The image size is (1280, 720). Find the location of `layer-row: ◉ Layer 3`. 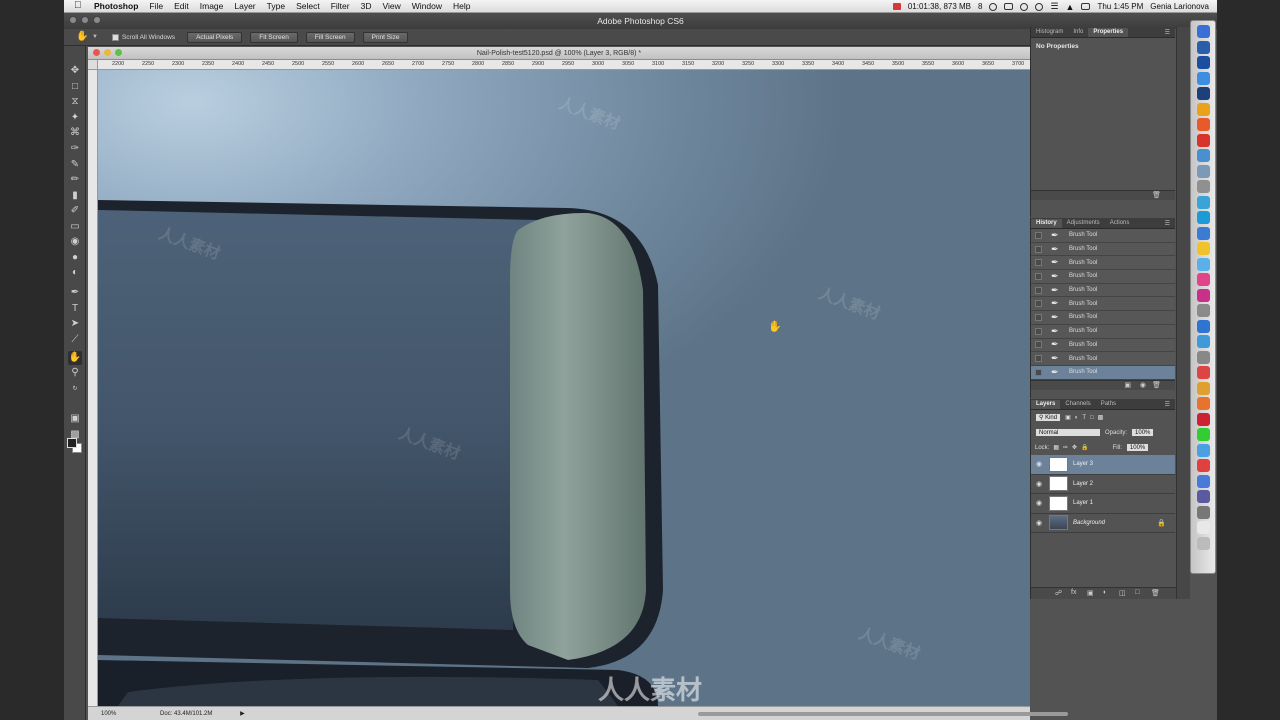

layer-row: ◉ Layer 3 is located at coordinates (1103, 465).